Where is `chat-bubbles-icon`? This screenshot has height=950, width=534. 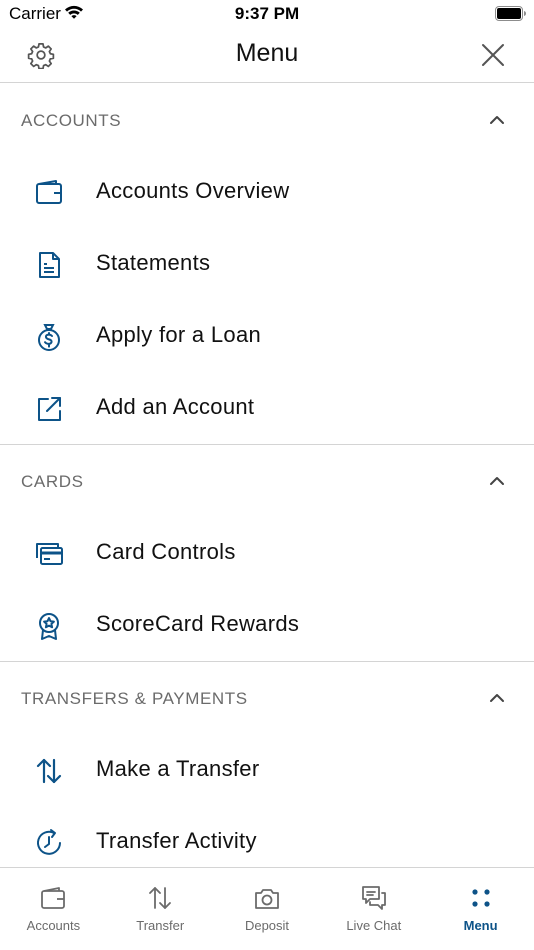
chat-bubbles-icon is located at coordinates (373, 898).